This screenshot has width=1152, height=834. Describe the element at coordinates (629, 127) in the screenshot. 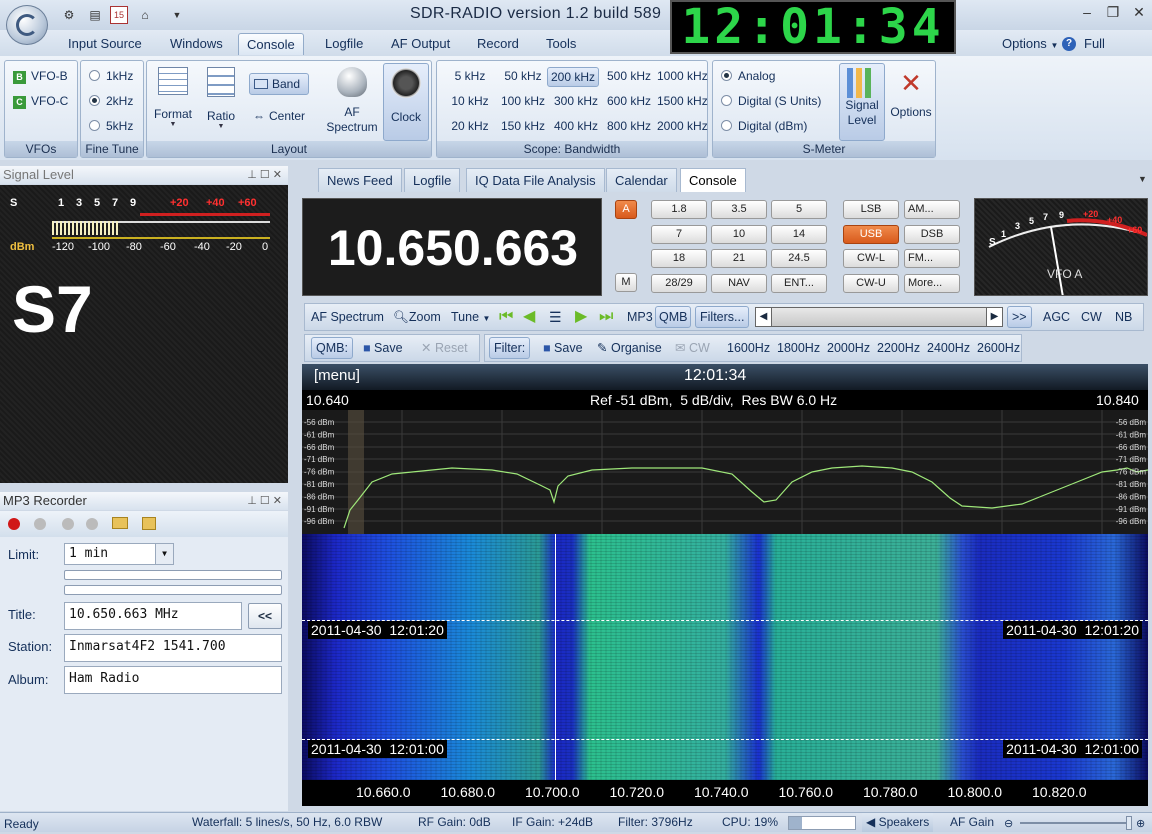

I see `bandwidth-option: 800 kHz` at that location.